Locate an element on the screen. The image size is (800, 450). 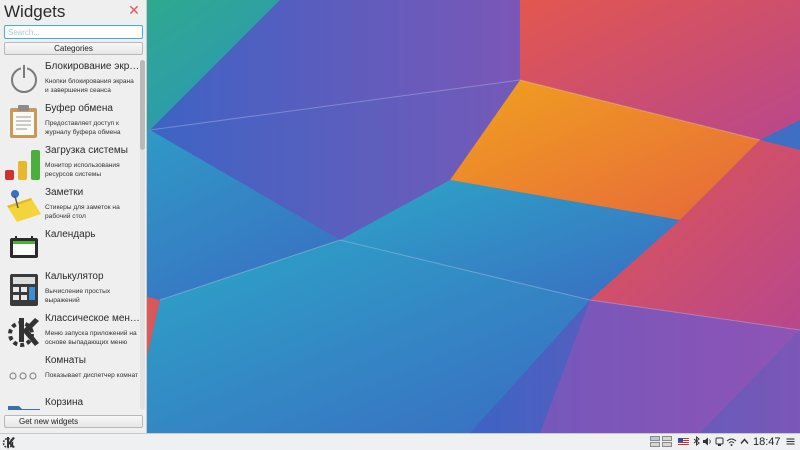
kde-launcher-icon is located at coordinates (9, 442).